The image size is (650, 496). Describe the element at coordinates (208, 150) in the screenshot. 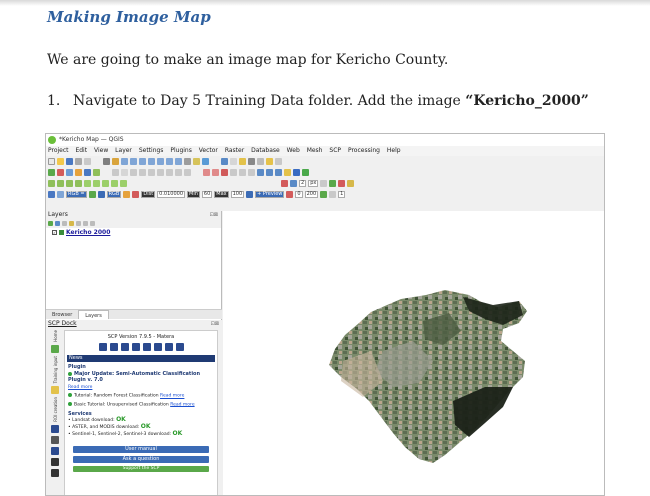

I see `menu-vector: Vector` at that location.